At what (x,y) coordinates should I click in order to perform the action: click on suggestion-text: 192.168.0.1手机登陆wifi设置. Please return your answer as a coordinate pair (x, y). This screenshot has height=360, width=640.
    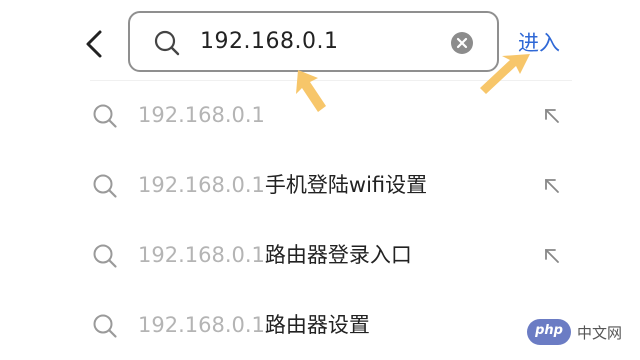
    Looking at the image, I should click on (283, 185).